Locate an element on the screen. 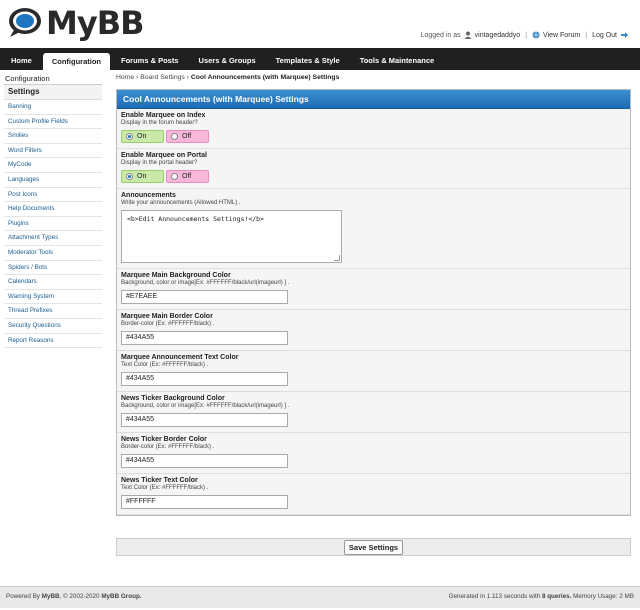 This screenshot has height=610, width=640. sidebar-item-smilies: Smilies is located at coordinates (53, 136).